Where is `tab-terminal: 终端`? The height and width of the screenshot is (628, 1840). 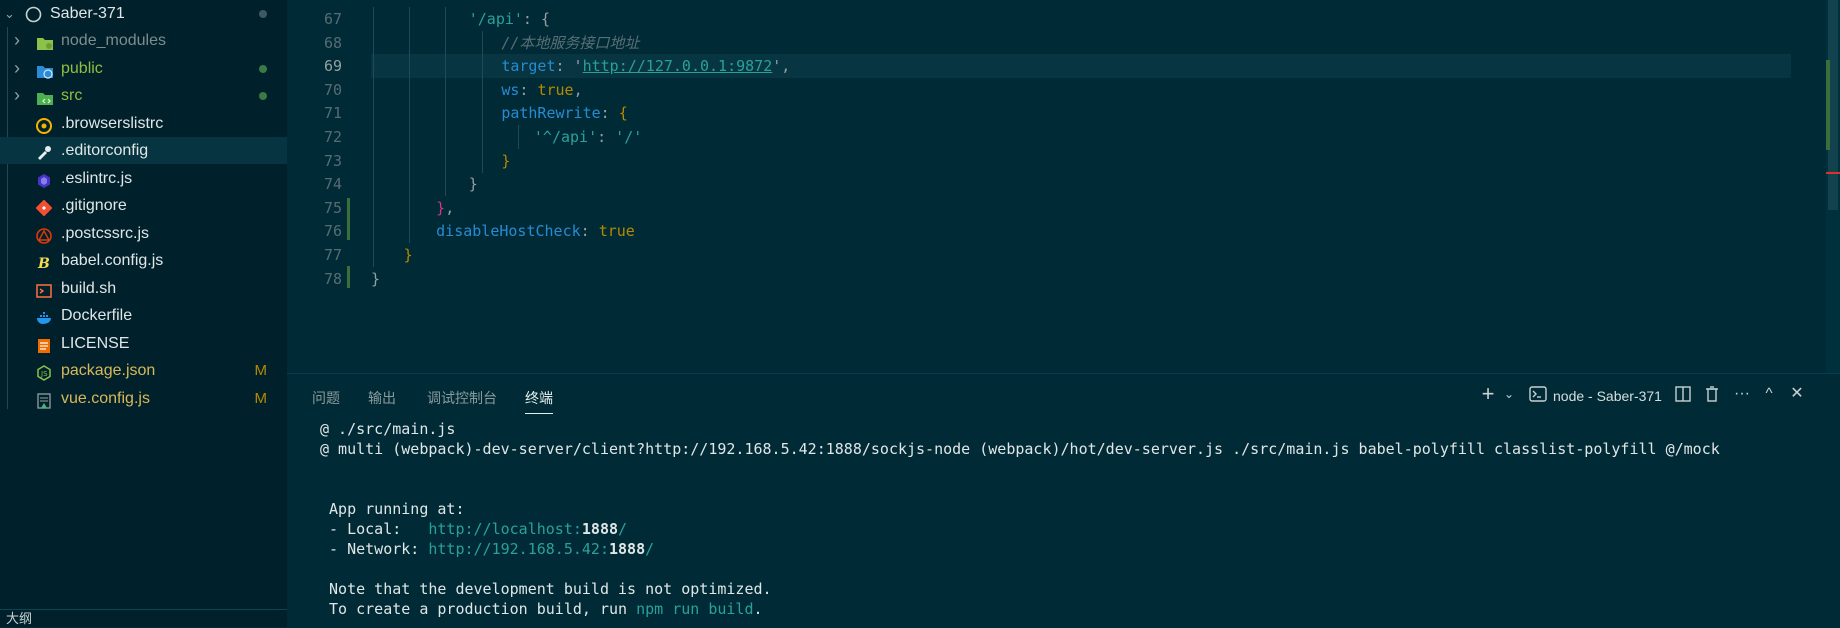
tab-terminal: 终端 is located at coordinates (539, 401).